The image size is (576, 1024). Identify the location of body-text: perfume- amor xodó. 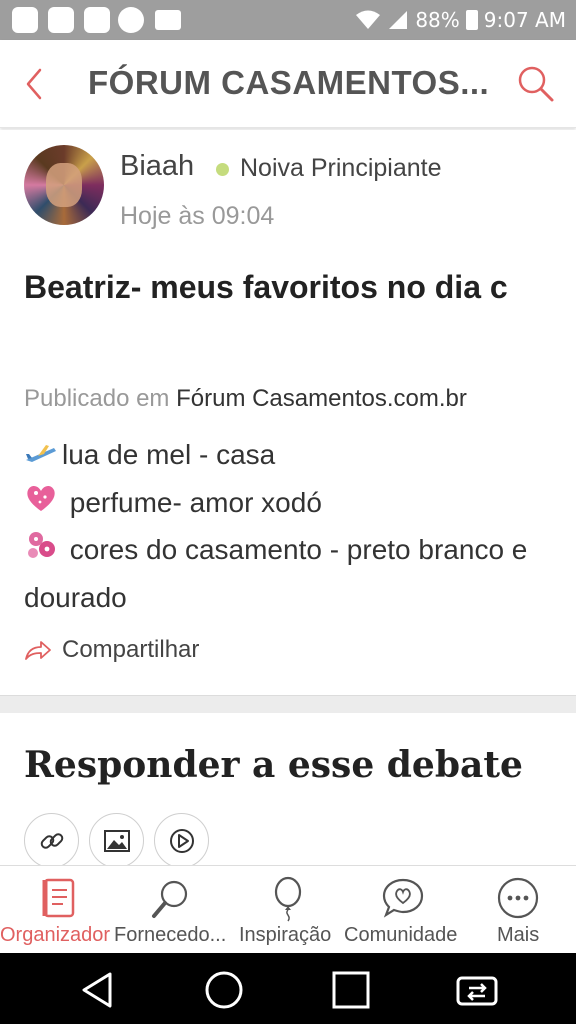
(195, 502).